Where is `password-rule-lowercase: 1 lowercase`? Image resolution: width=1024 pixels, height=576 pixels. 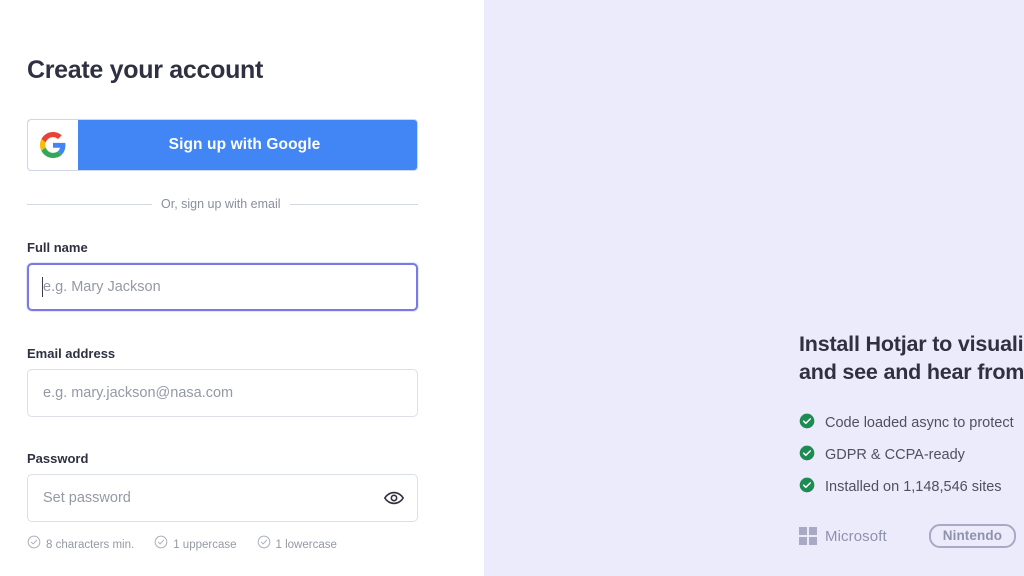 password-rule-lowercase: 1 lowercase is located at coordinates (297, 544).